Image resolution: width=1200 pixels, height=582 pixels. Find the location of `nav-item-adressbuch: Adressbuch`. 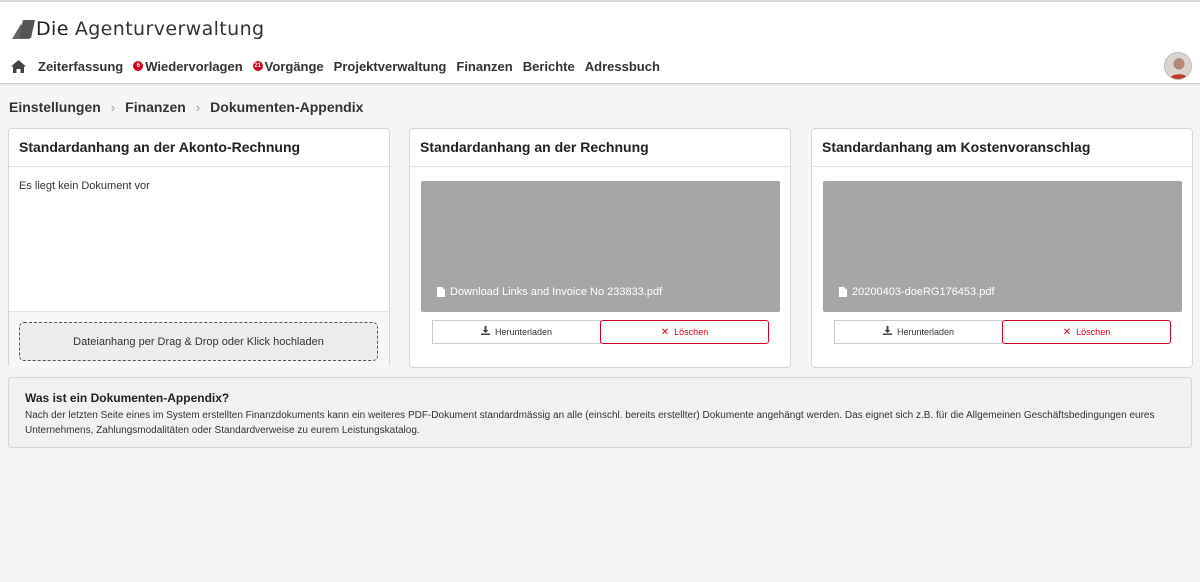

nav-item-adressbuch: Adressbuch is located at coordinates (622, 66).